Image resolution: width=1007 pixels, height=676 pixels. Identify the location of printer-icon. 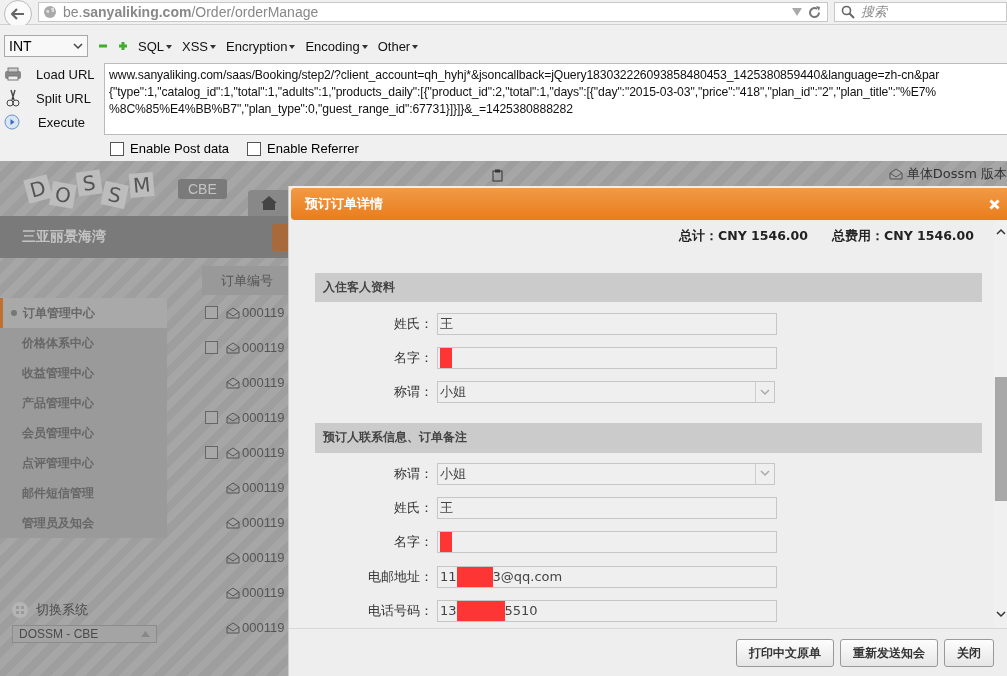
(13, 74).